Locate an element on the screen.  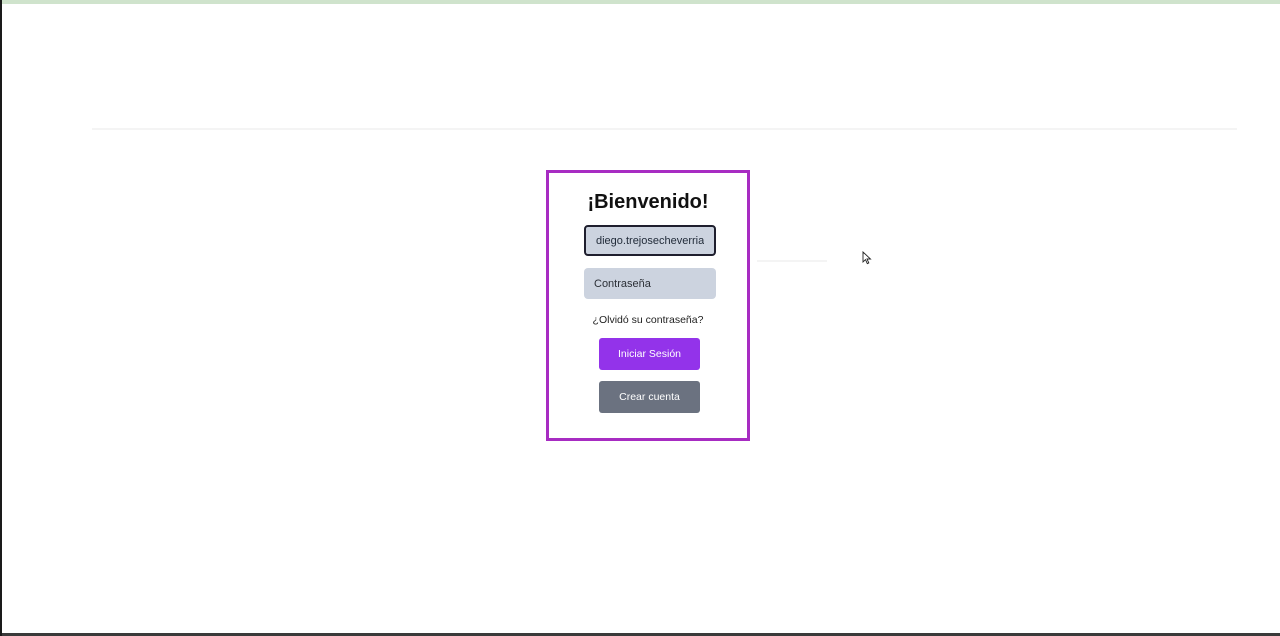
username-input is located at coordinates (650, 240).